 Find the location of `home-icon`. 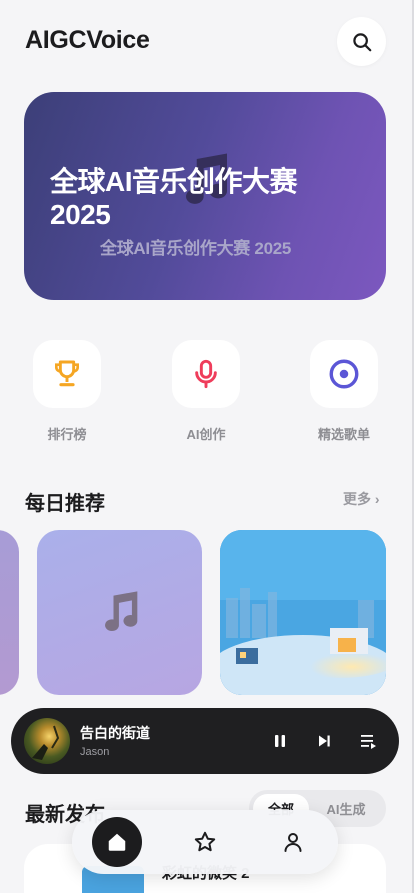

home-icon is located at coordinates (117, 842).